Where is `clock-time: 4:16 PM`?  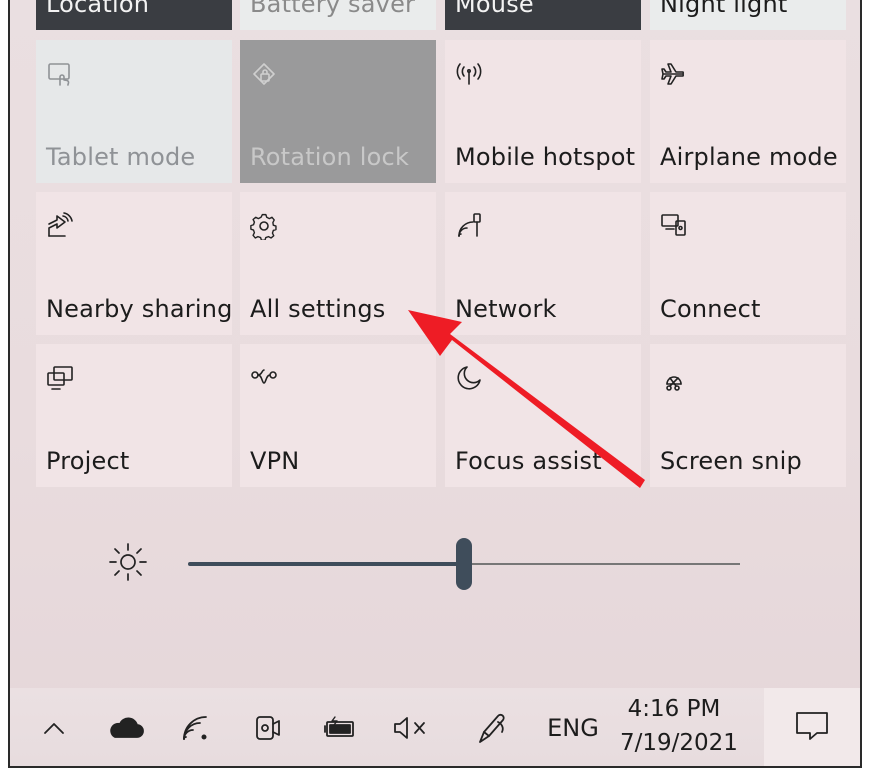 clock-time: 4:16 PM is located at coordinates (674, 709).